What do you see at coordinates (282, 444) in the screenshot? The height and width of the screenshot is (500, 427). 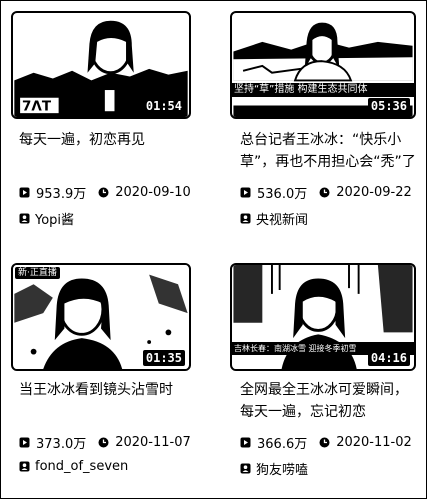 I see `view-count: 366.6万` at bounding box center [282, 444].